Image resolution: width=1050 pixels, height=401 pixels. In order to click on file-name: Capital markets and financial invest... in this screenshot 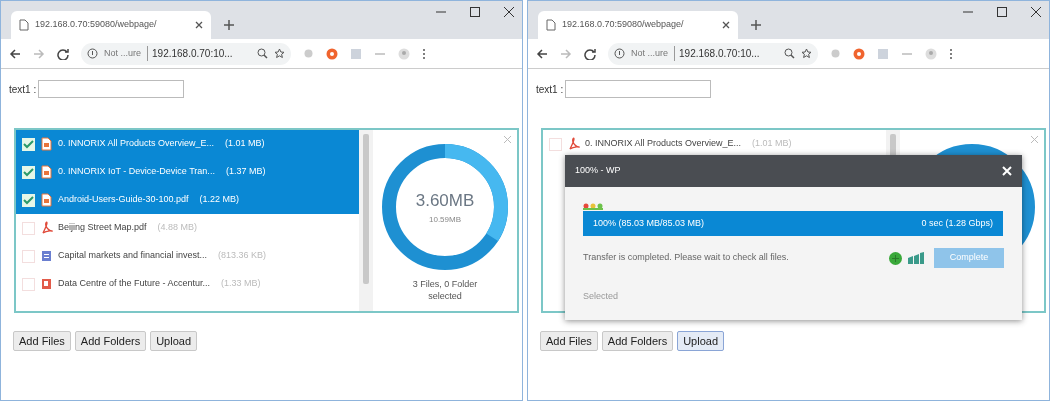, I will do `click(133, 256)`.